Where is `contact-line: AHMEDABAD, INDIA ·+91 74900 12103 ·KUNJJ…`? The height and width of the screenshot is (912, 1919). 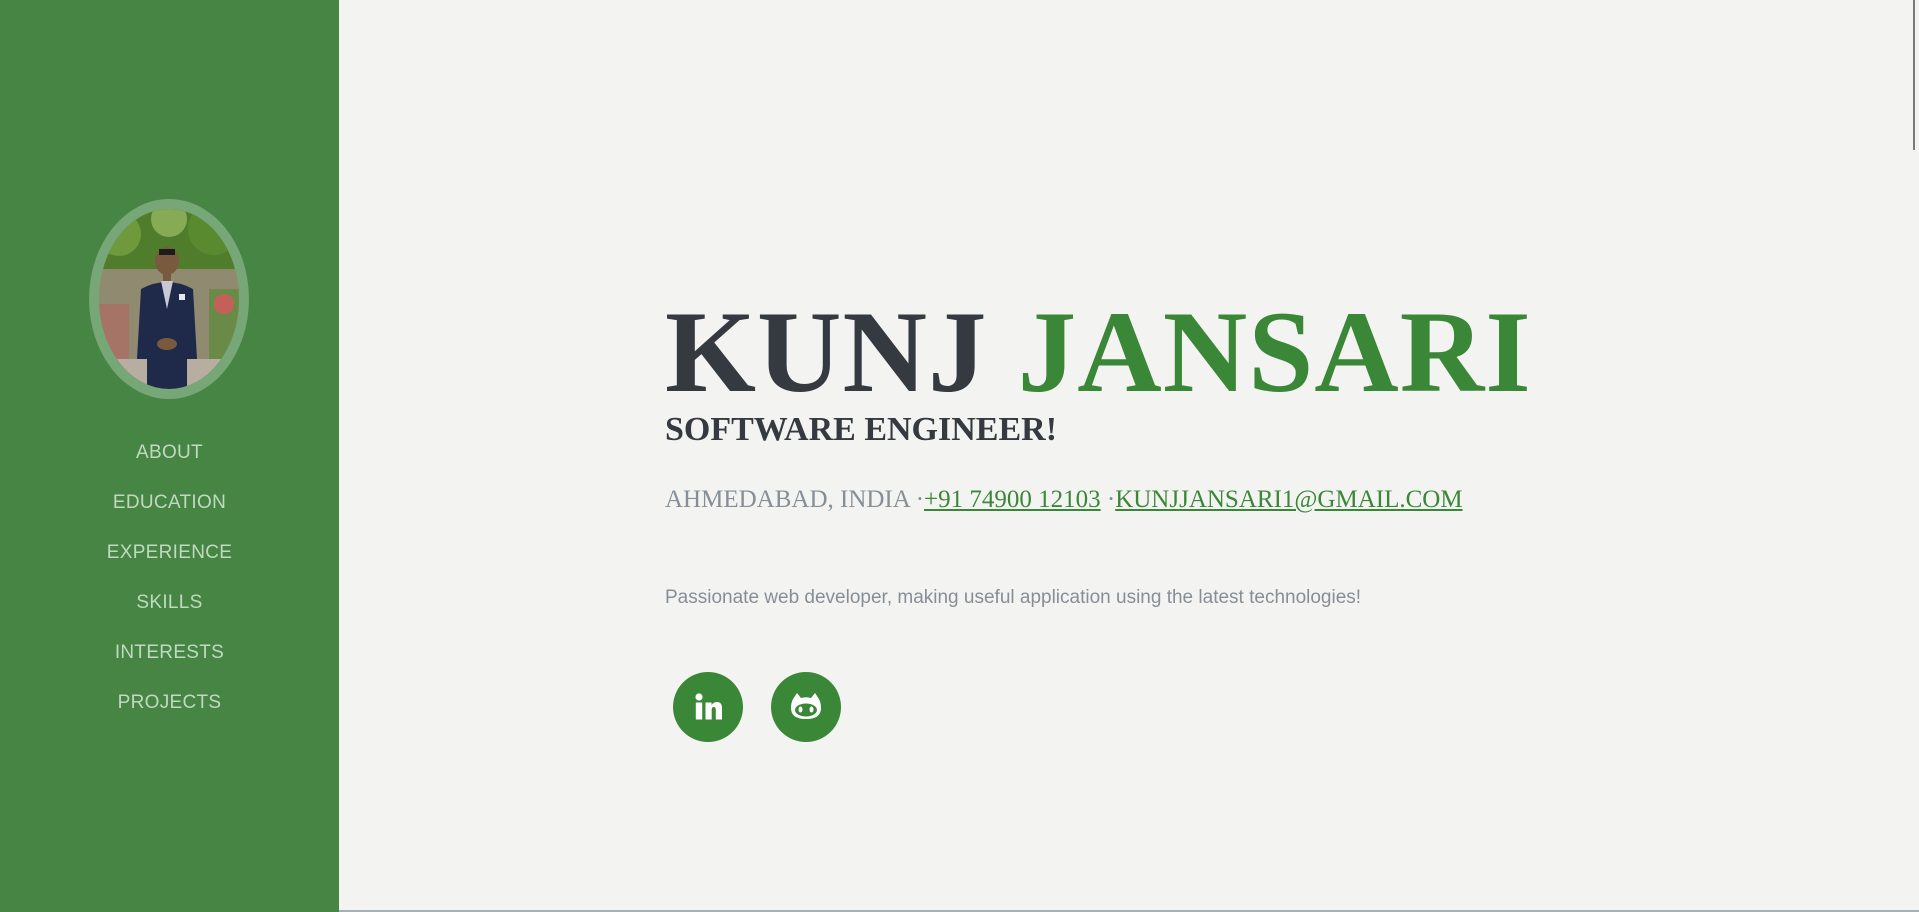
contact-line: AHMEDABAD, INDIA ·+91 74900 12103 ·KUNJJ… is located at coordinates (1064, 500).